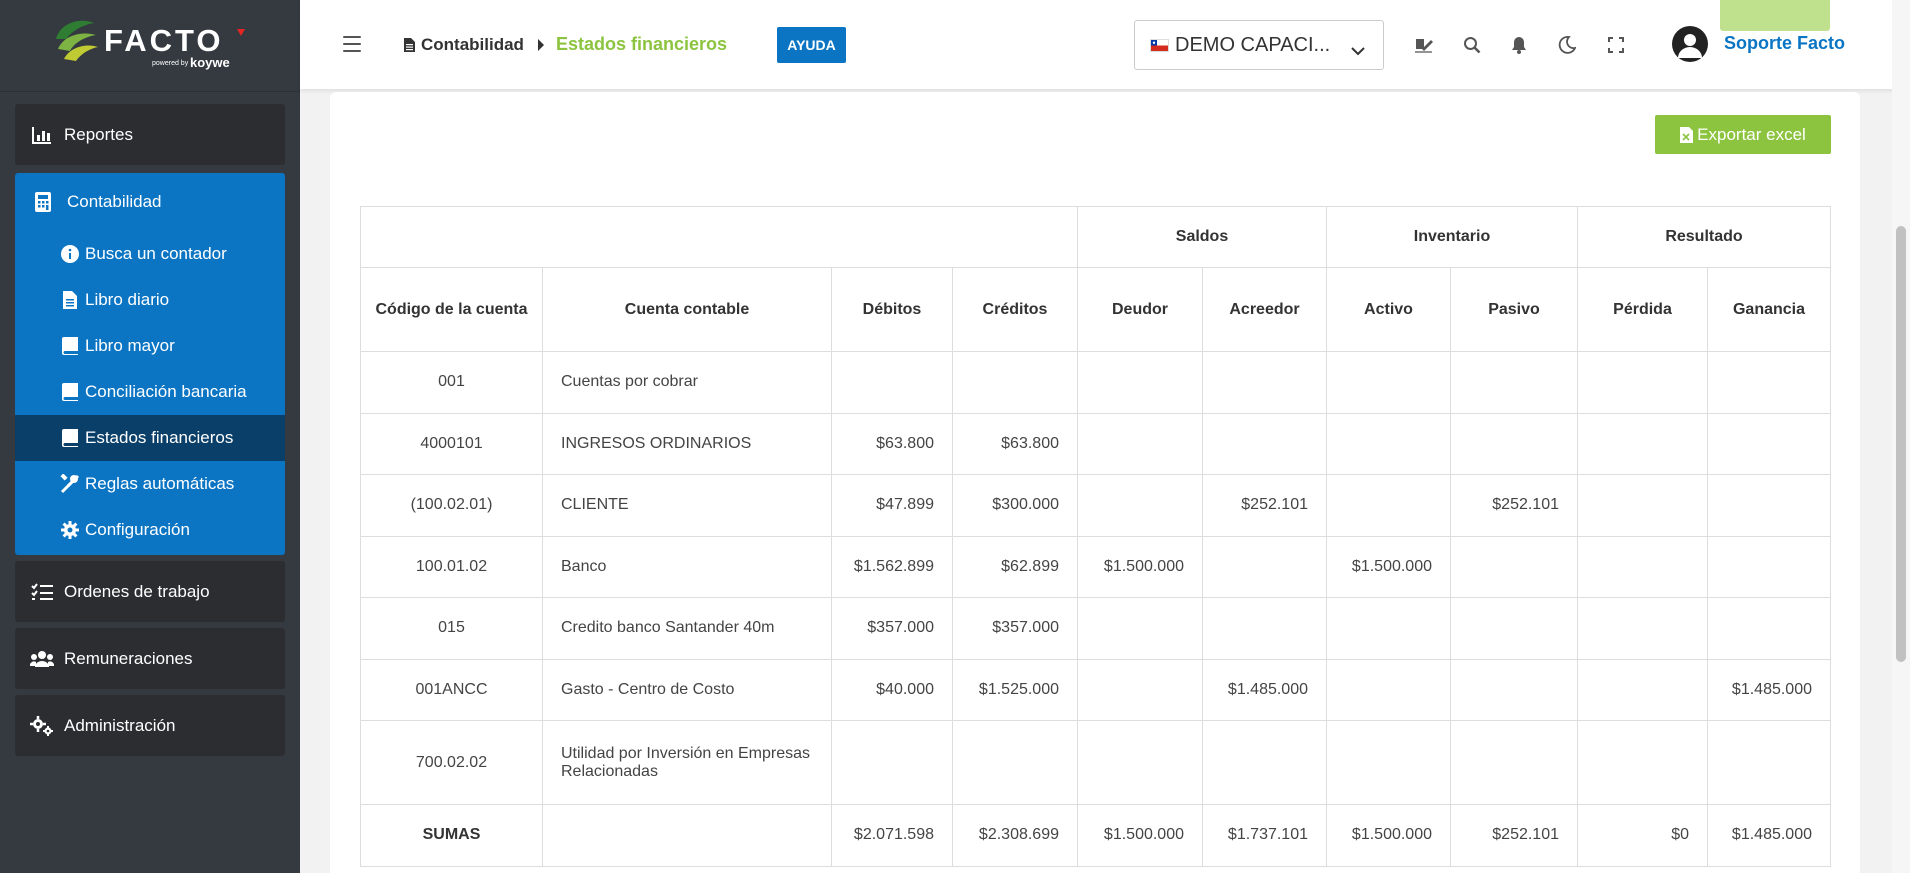  What do you see at coordinates (451, 628) in the screenshot?
I see `table-cell: 015` at bounding box center [451, 628].